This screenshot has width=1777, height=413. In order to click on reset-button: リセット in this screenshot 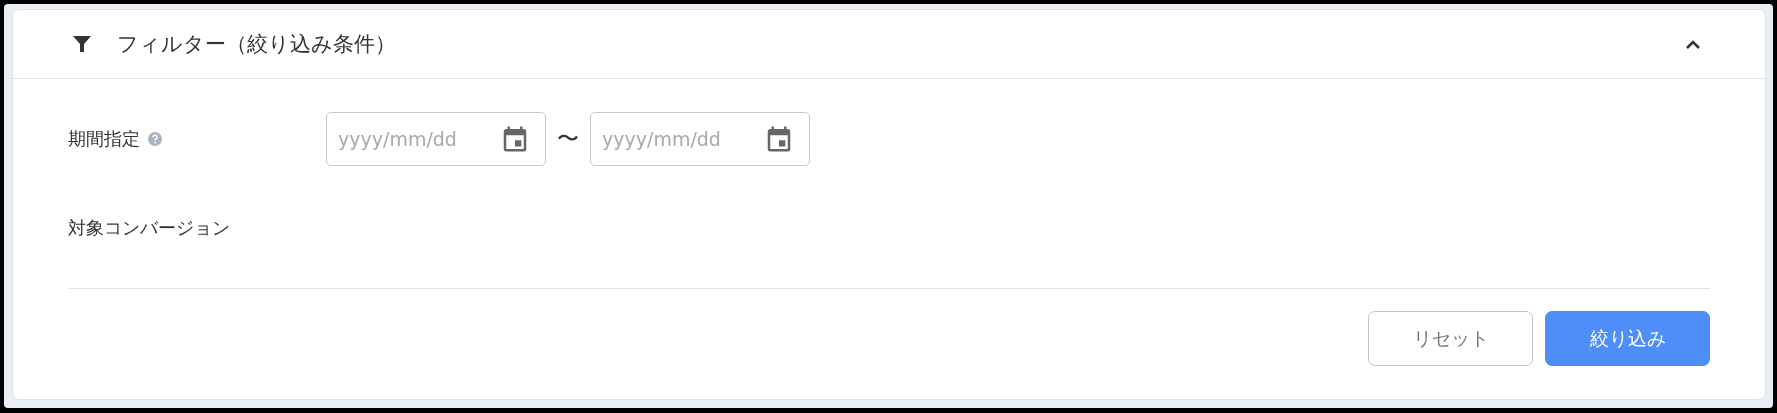, I will do `click(1450, 338)`.